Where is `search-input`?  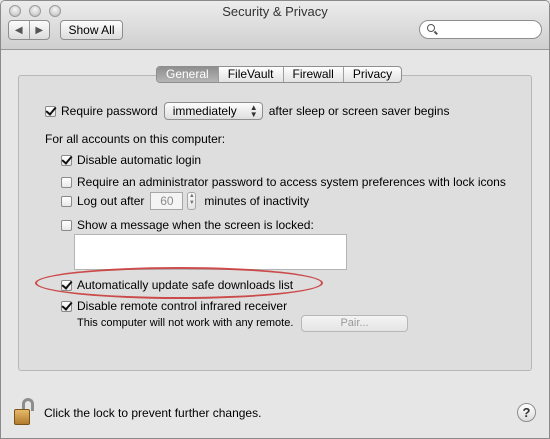
search-input is located at coordinates (488, 29).